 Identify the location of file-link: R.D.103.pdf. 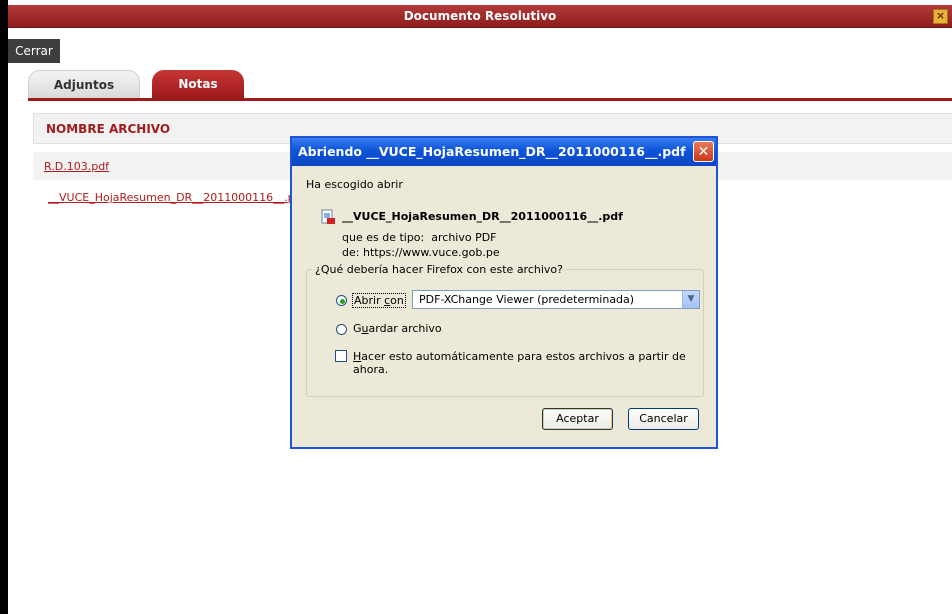
(76, 166).